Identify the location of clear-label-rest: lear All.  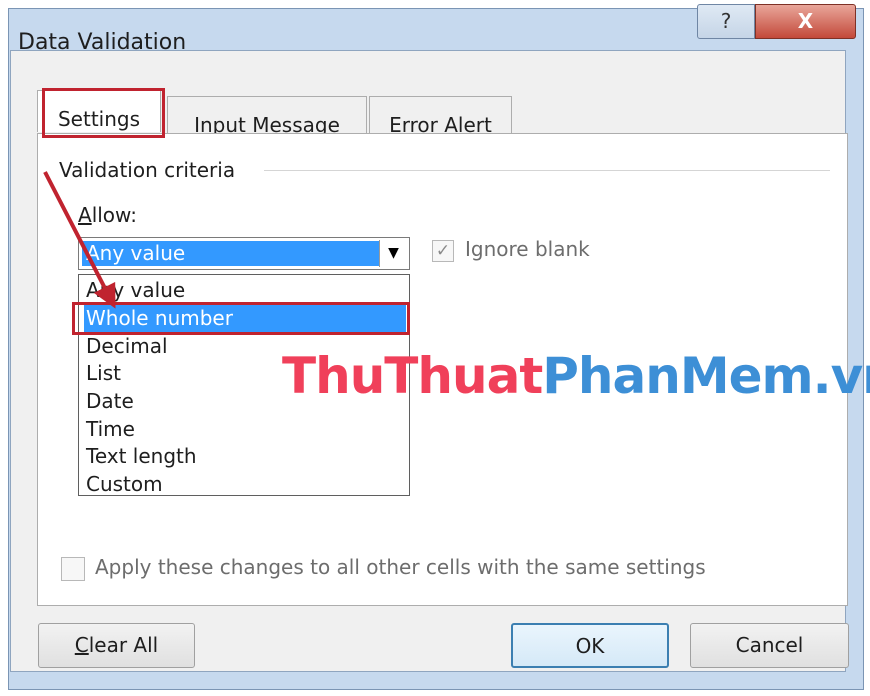
(123, 645).